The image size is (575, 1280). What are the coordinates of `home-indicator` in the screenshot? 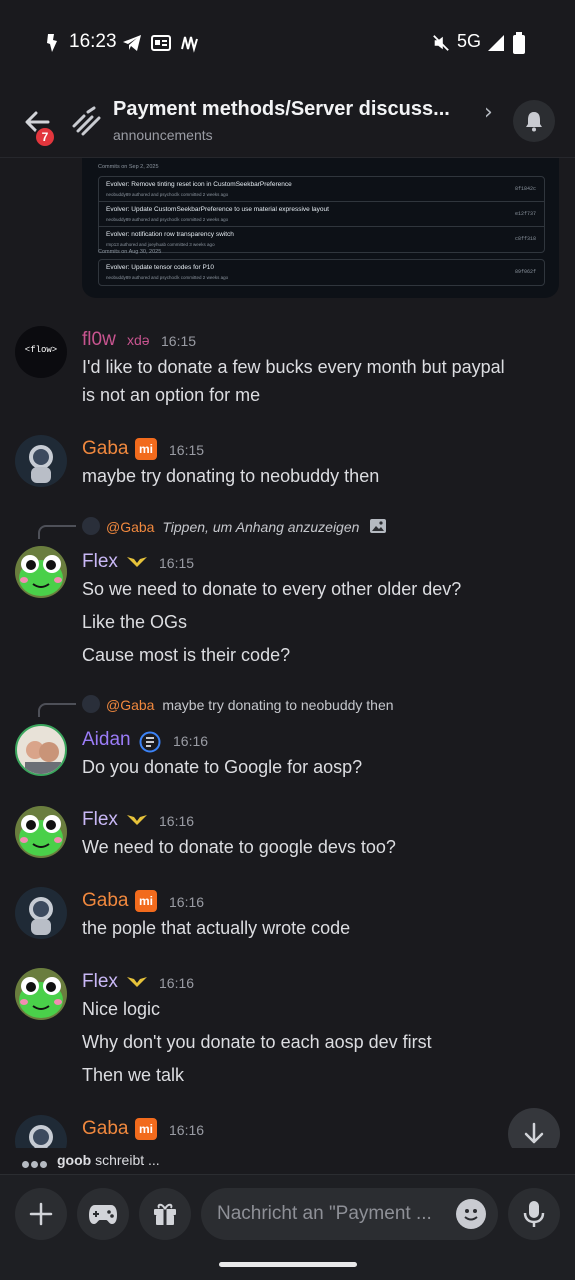 It's located at (288, 1264).